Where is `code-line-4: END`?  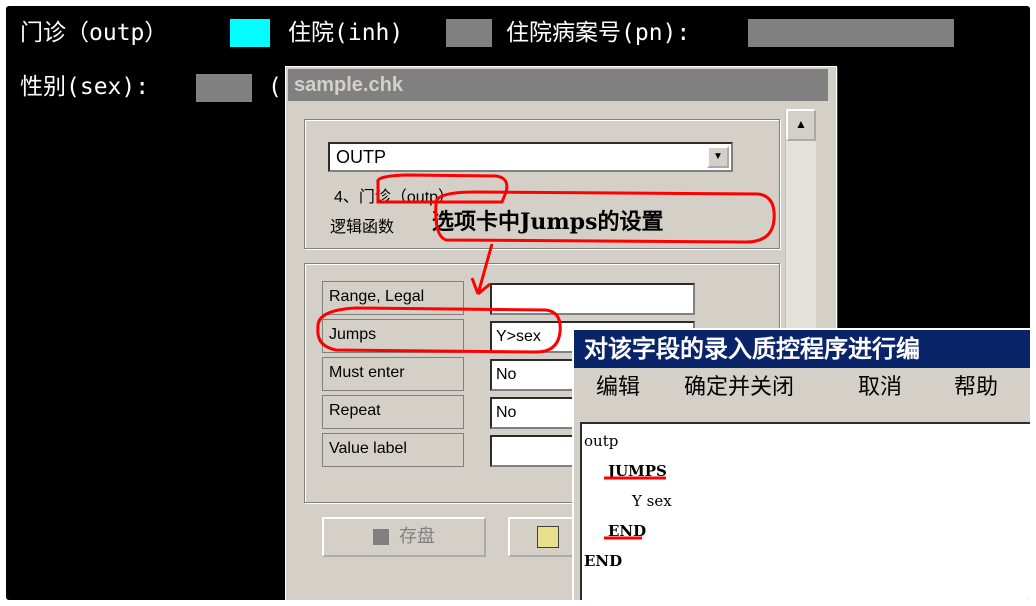
code-line-4: END is located at coordinates (627, 531).